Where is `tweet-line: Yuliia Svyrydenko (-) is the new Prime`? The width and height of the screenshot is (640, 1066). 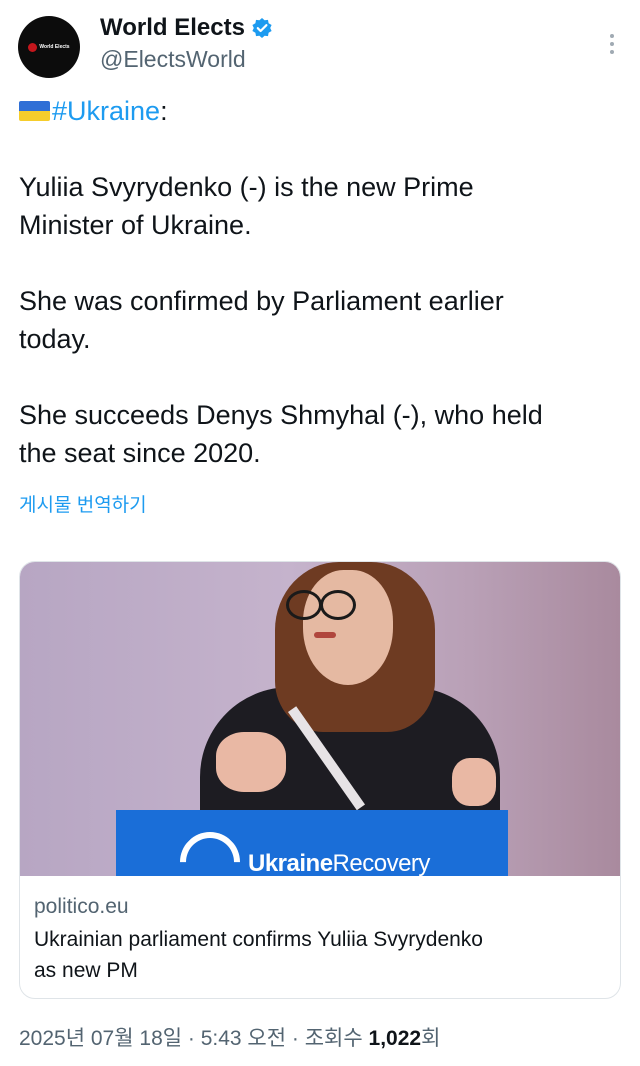 tweet-line: Yuliia Svyrydenko (-) is the new Prime is located at coordinates (246, 187).